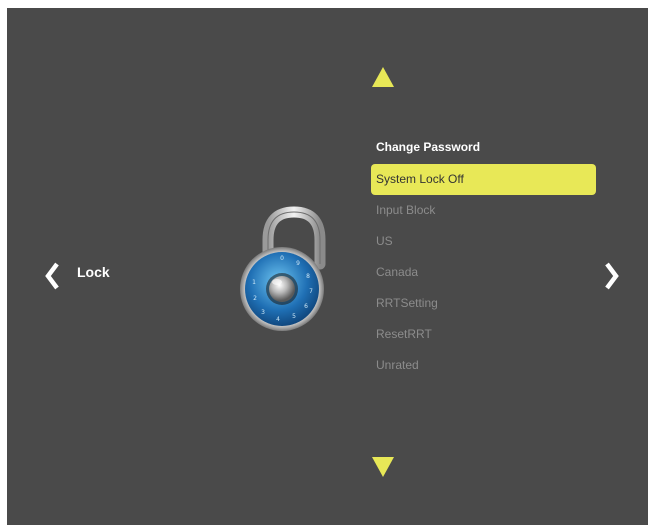 The width and height of the screenshot is (654, 529). I want to click on chevron-right-icon, so click(612, 276).